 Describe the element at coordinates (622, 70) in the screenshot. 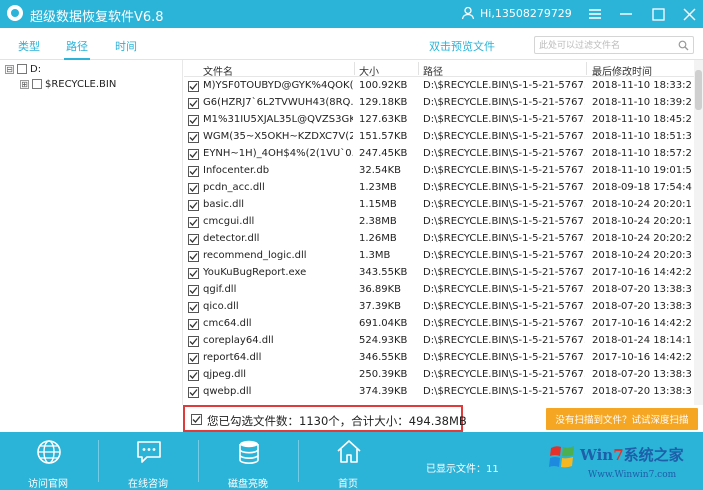

I see `column-header-modified: 最后修改时间` at that location.